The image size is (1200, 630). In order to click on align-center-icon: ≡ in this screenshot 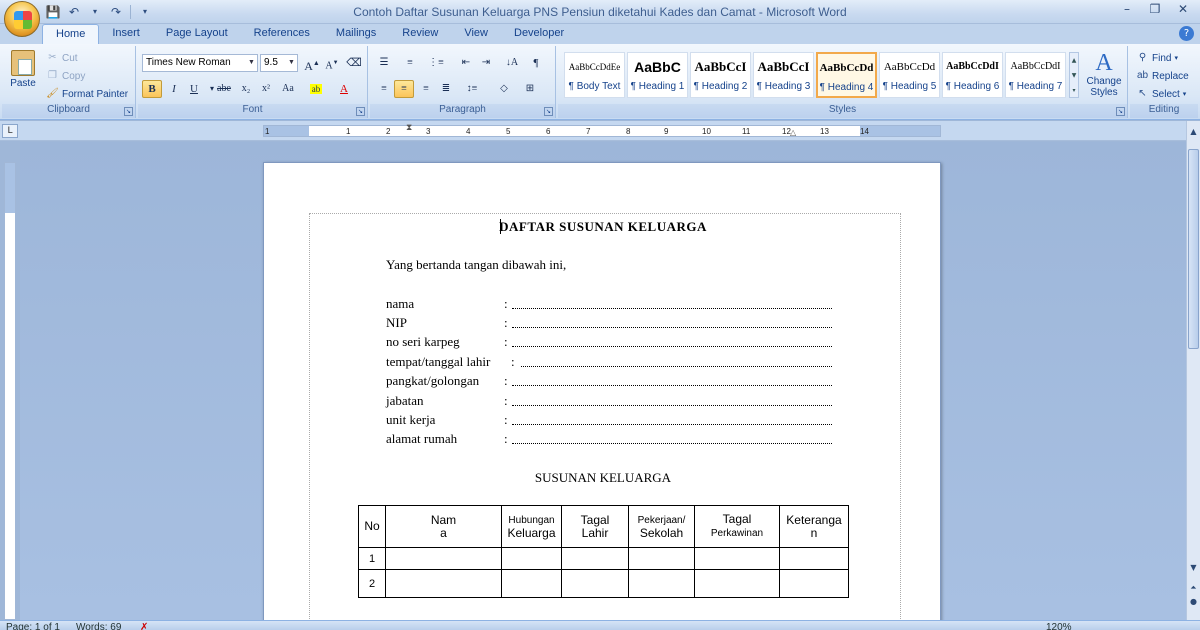, I will do `click(404, 89)`.